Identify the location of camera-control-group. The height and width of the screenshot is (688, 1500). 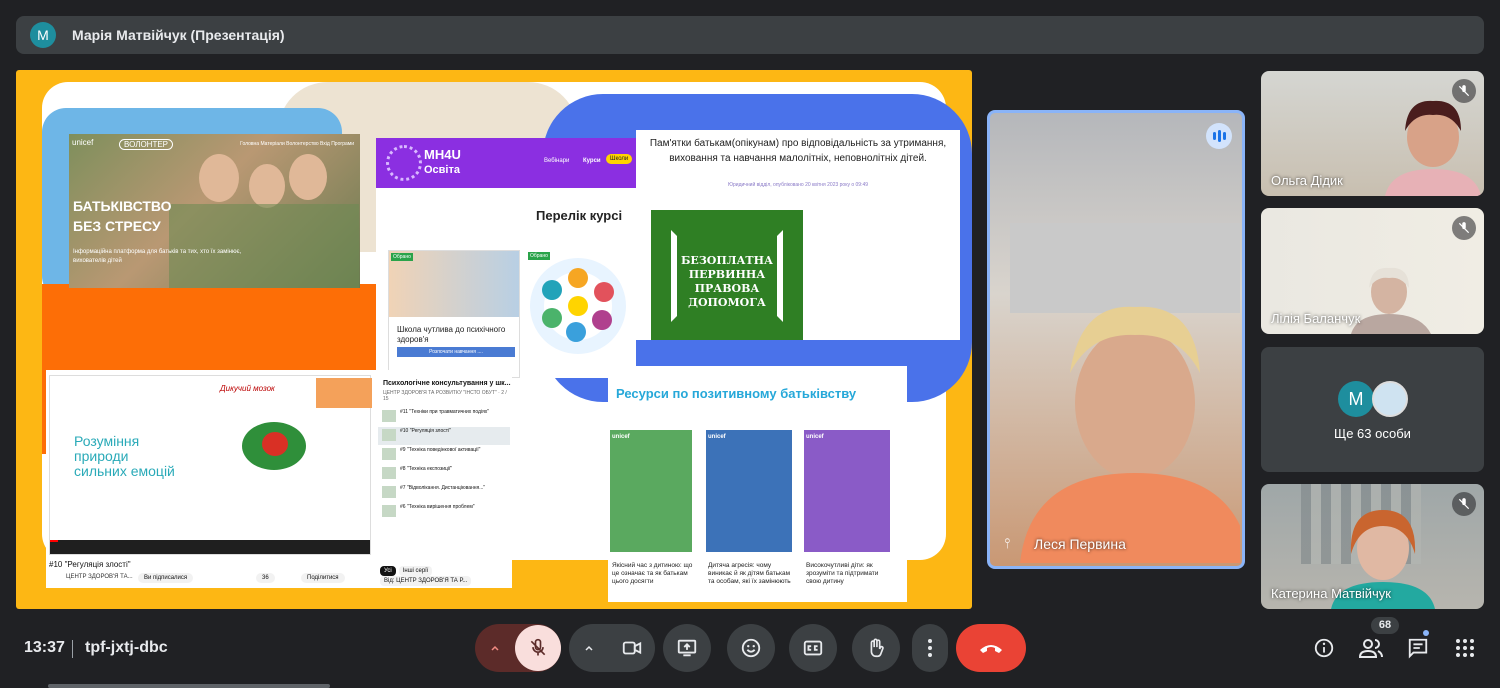
(612, 648).